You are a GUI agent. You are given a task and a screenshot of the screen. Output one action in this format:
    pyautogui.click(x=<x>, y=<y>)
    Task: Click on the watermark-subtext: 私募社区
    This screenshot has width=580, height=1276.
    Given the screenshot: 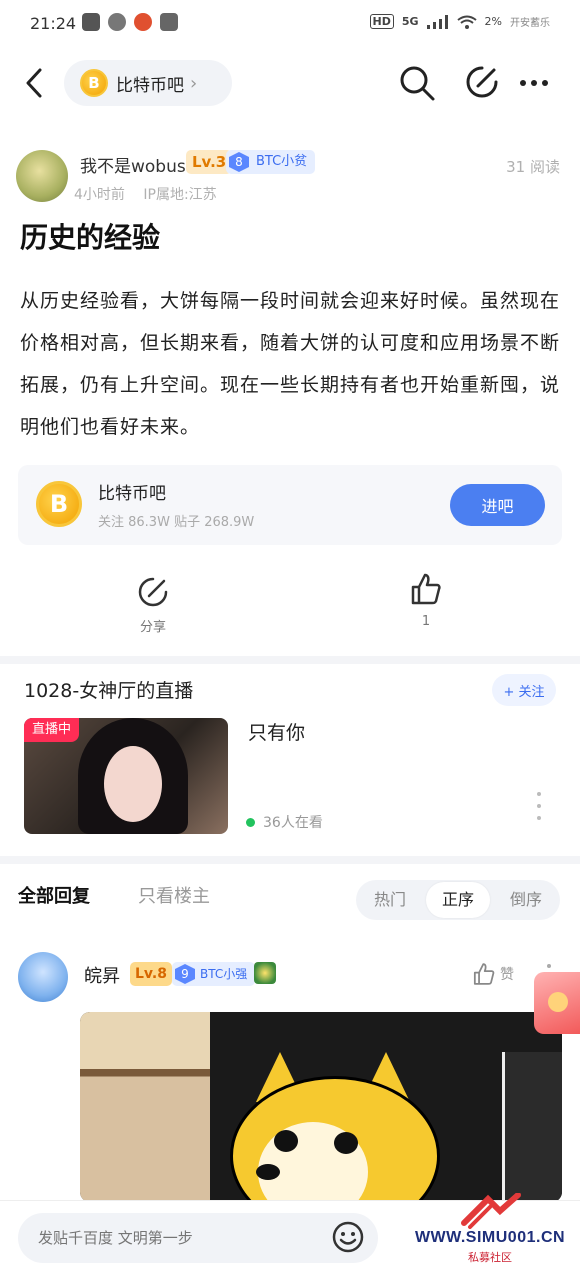 What is the action you would take?
    pyautogui.click(x=490, y=1257)
    